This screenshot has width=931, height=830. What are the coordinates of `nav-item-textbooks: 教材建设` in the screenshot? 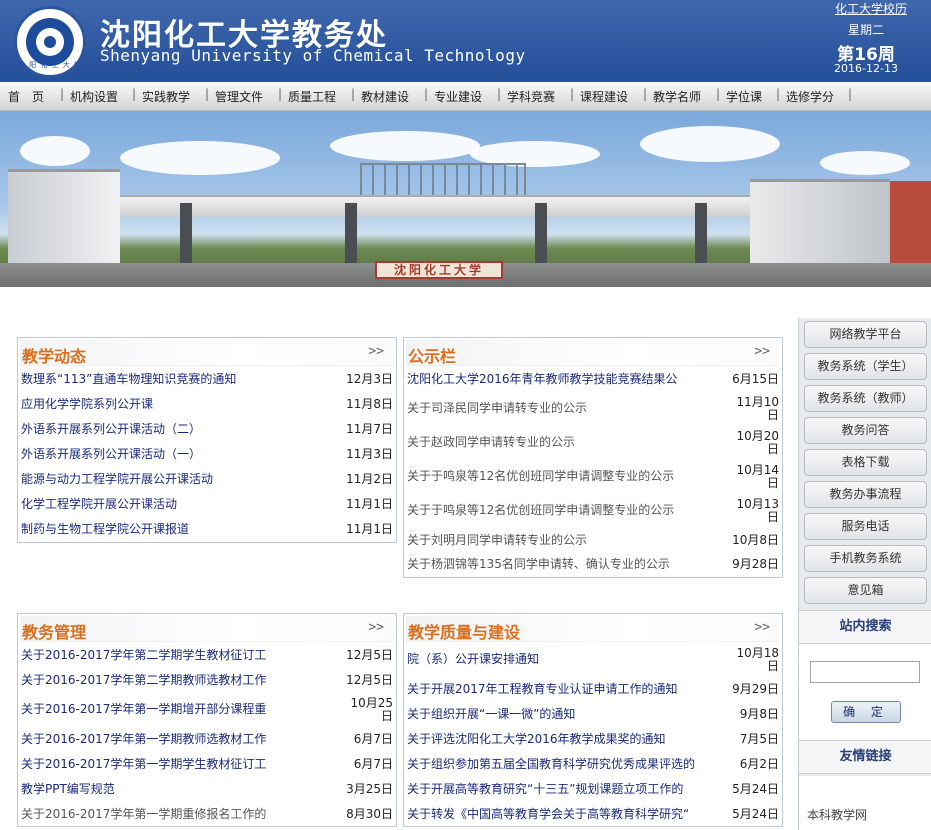 It's located at (385, 96).